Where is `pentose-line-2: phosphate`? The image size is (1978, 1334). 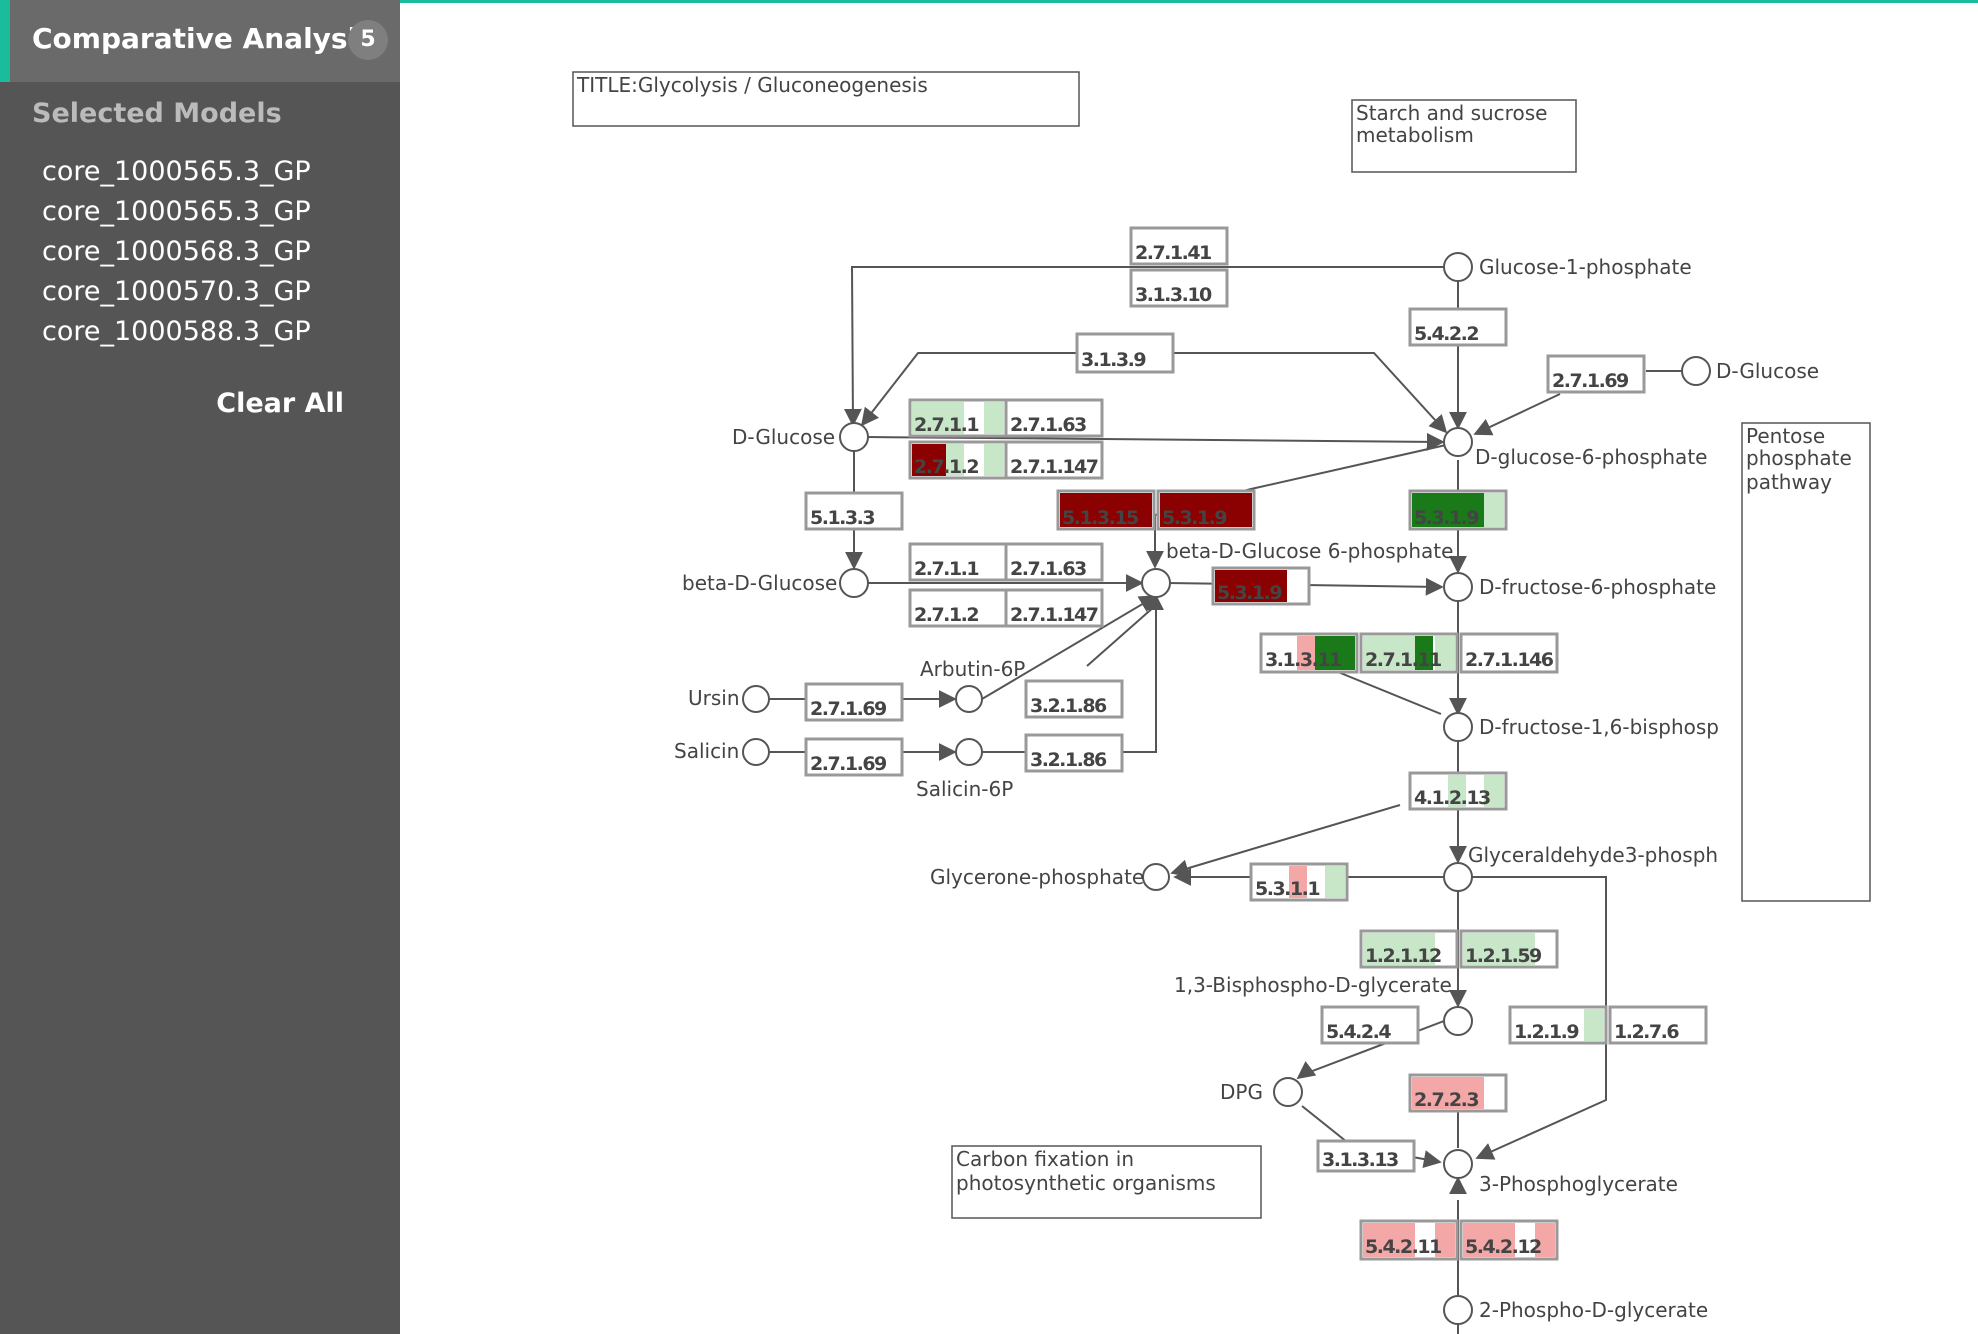 pentose-line-2: phosphate is located at coordinates (1799, 458).